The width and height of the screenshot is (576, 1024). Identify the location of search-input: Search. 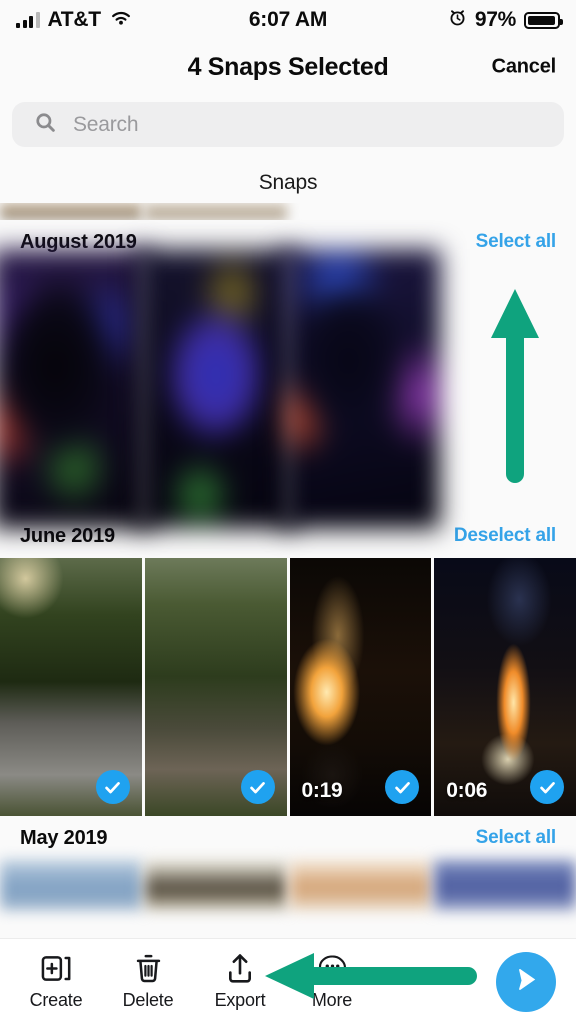
(106, 125).